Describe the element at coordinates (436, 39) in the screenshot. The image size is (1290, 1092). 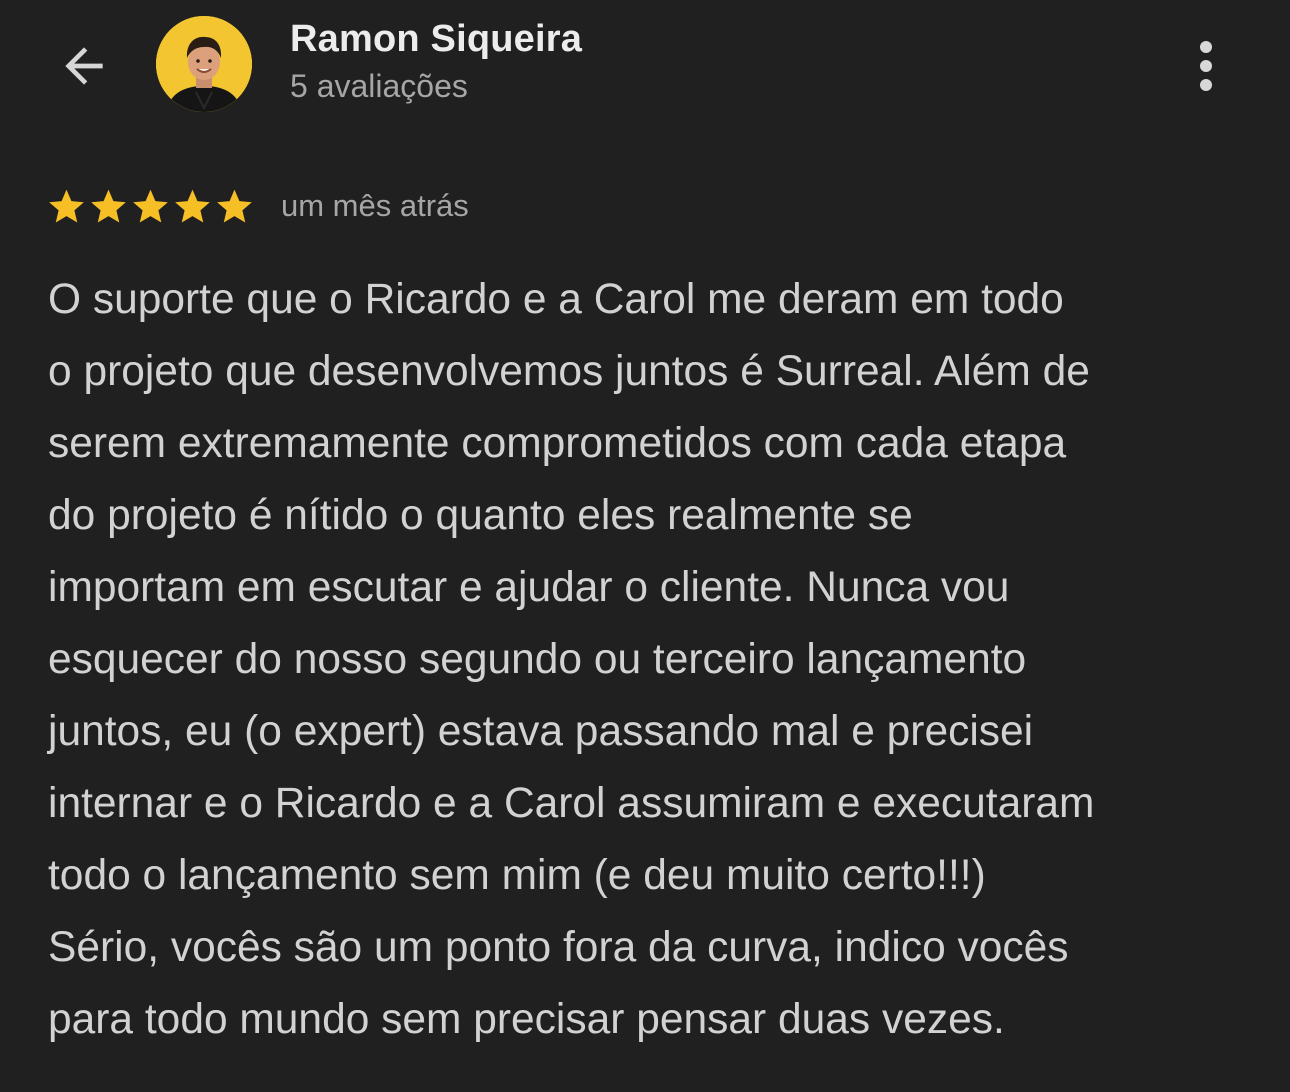
I see `reviewer-name: Ramon Siqueira` at that location.